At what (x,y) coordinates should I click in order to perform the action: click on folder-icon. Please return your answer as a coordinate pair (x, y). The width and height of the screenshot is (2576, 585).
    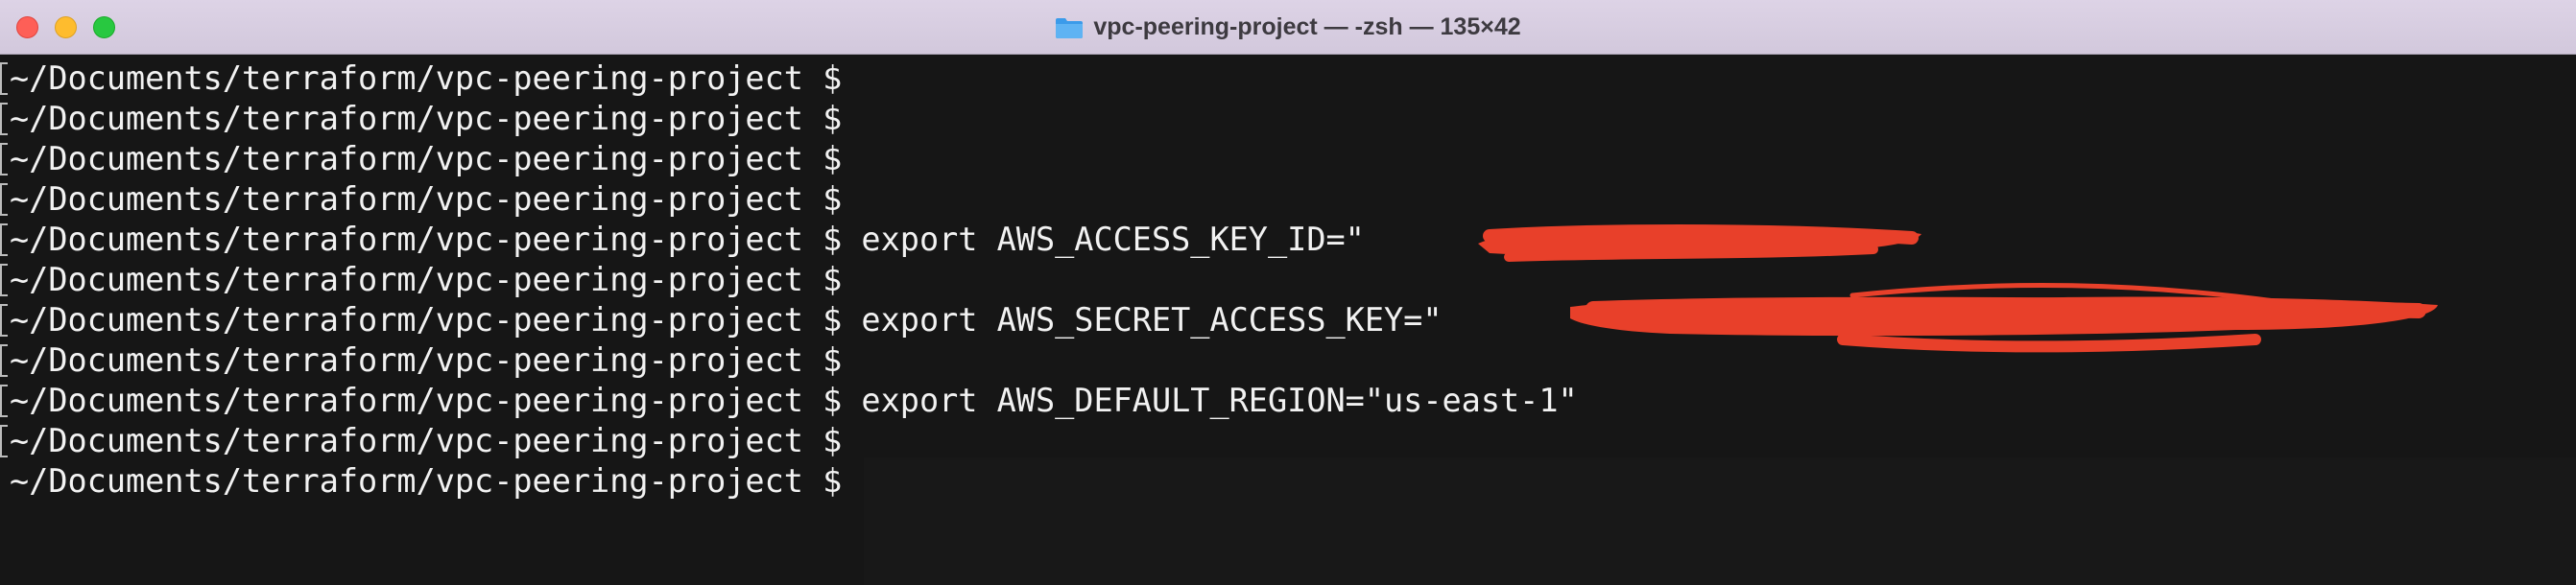
    Looking at the image, I should click on (1070, 27).